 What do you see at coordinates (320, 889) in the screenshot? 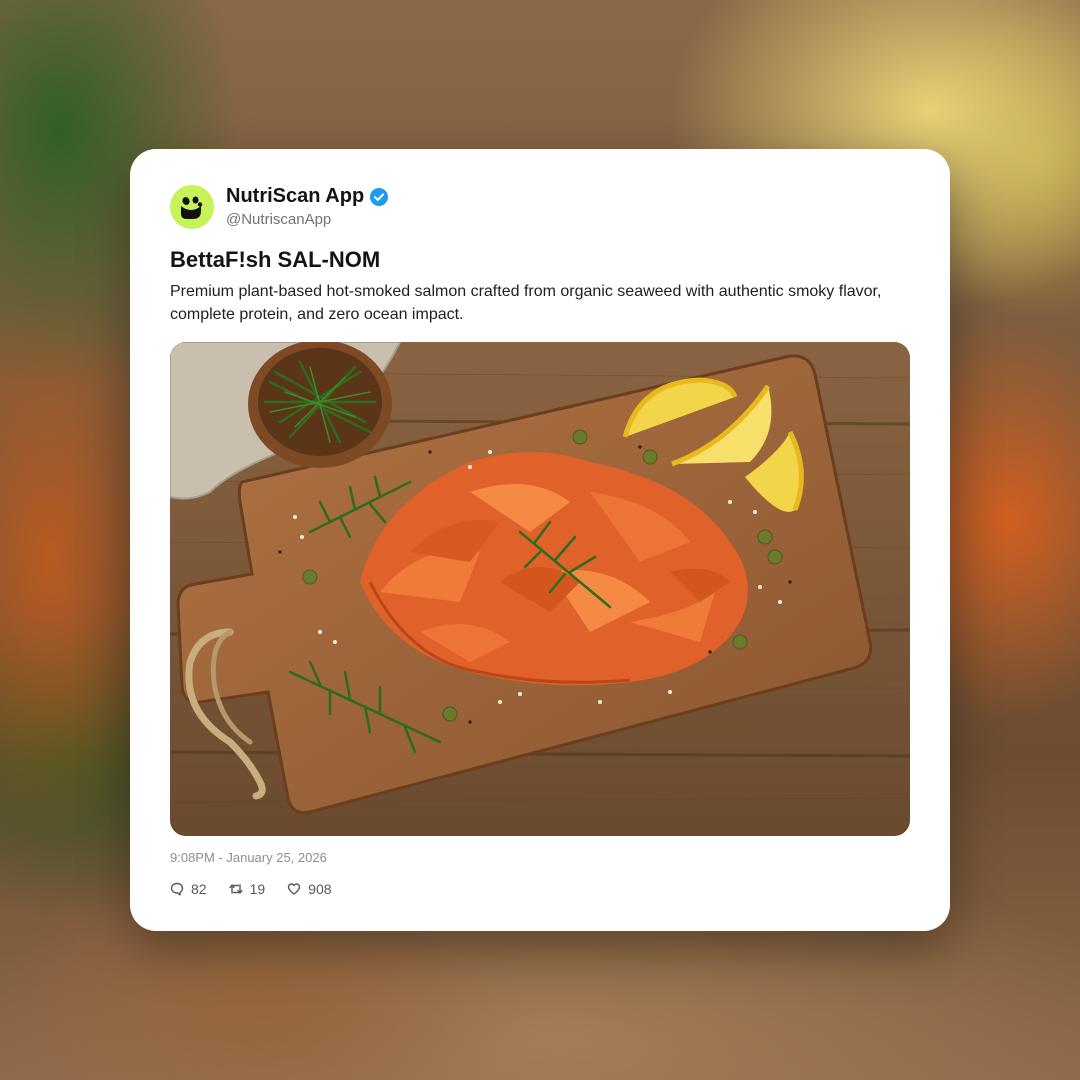
I see `like-count: 908` at bounding box center [320, 889].